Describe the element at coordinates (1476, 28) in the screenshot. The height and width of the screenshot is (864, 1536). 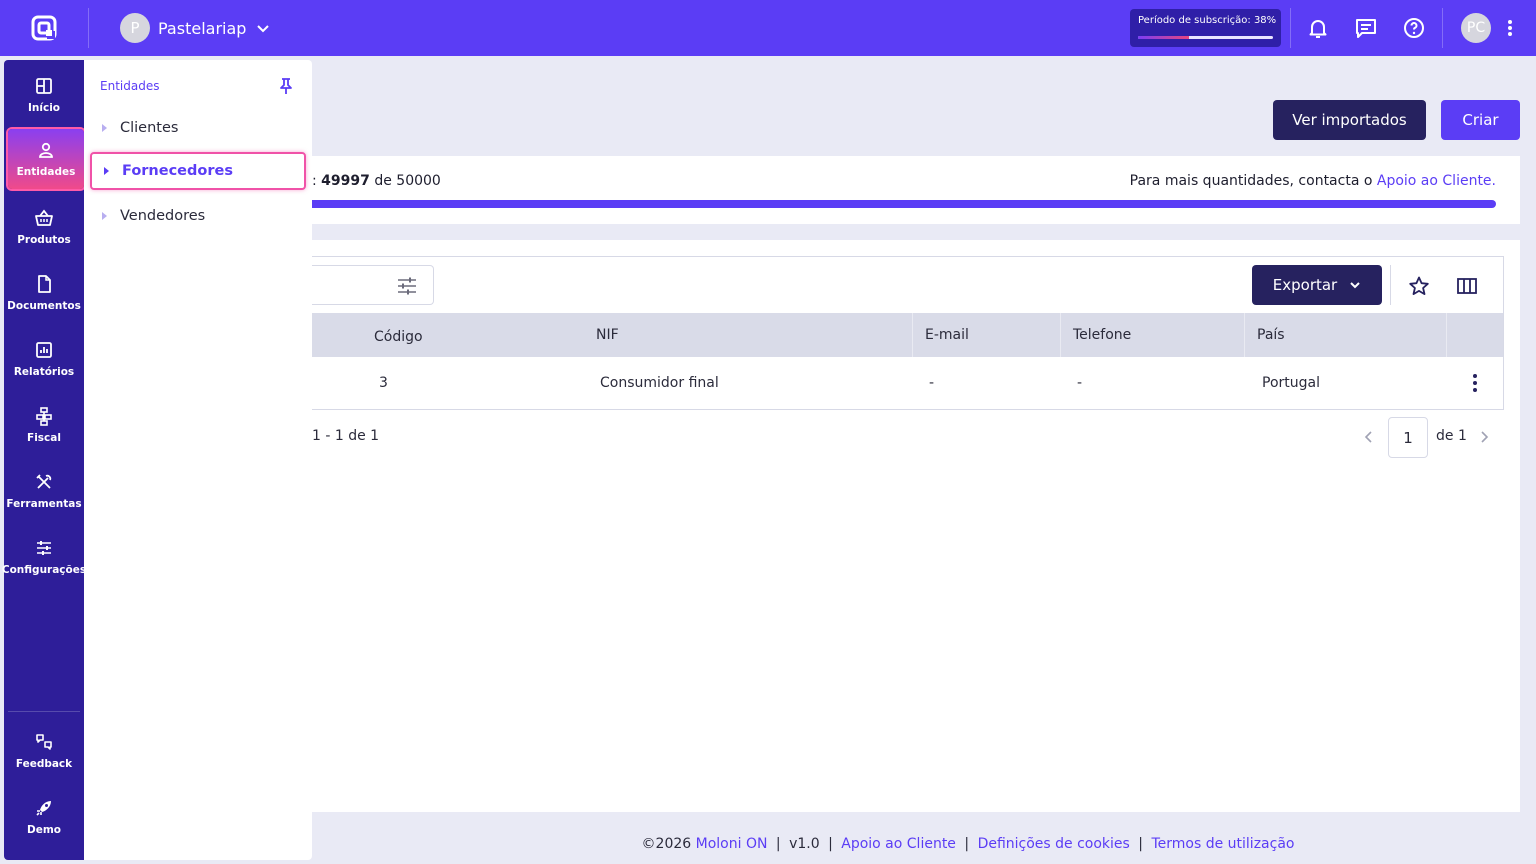
I see `user-avatar: PC` at that location.